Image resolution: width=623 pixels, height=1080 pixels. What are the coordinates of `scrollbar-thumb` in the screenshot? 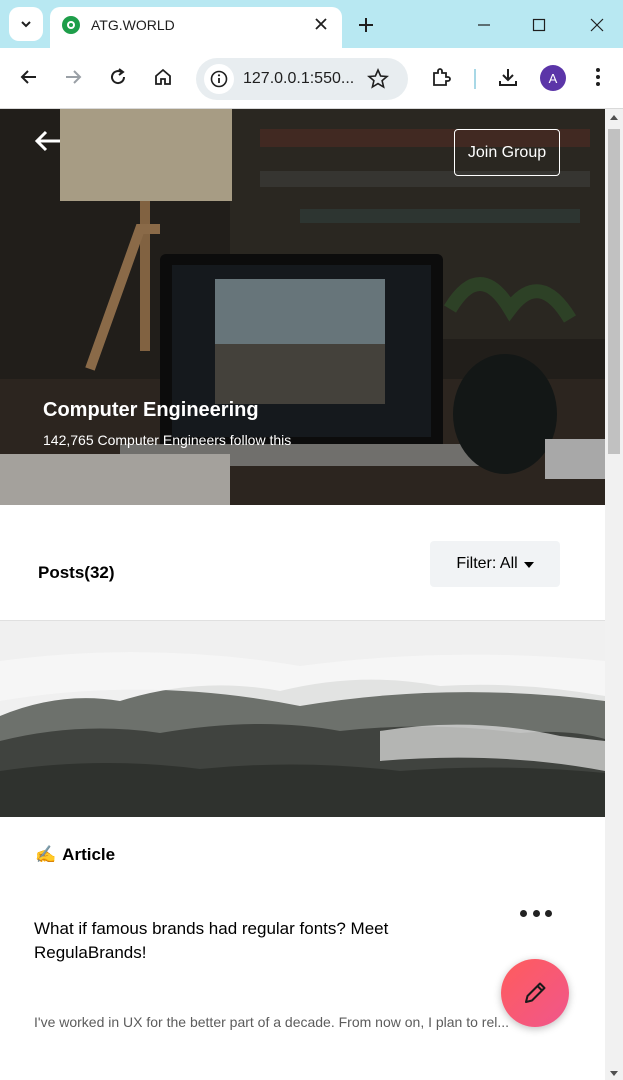 It's located at (614, 291).